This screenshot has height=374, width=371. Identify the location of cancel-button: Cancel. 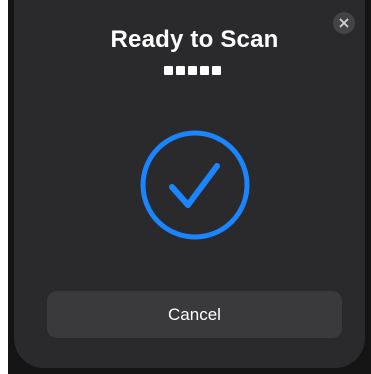
(194, 314).